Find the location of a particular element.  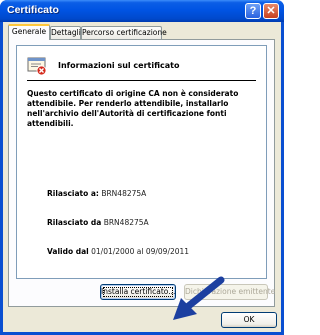

issued-to-label: Rilasciato a: is located at coordinates (73, 193).